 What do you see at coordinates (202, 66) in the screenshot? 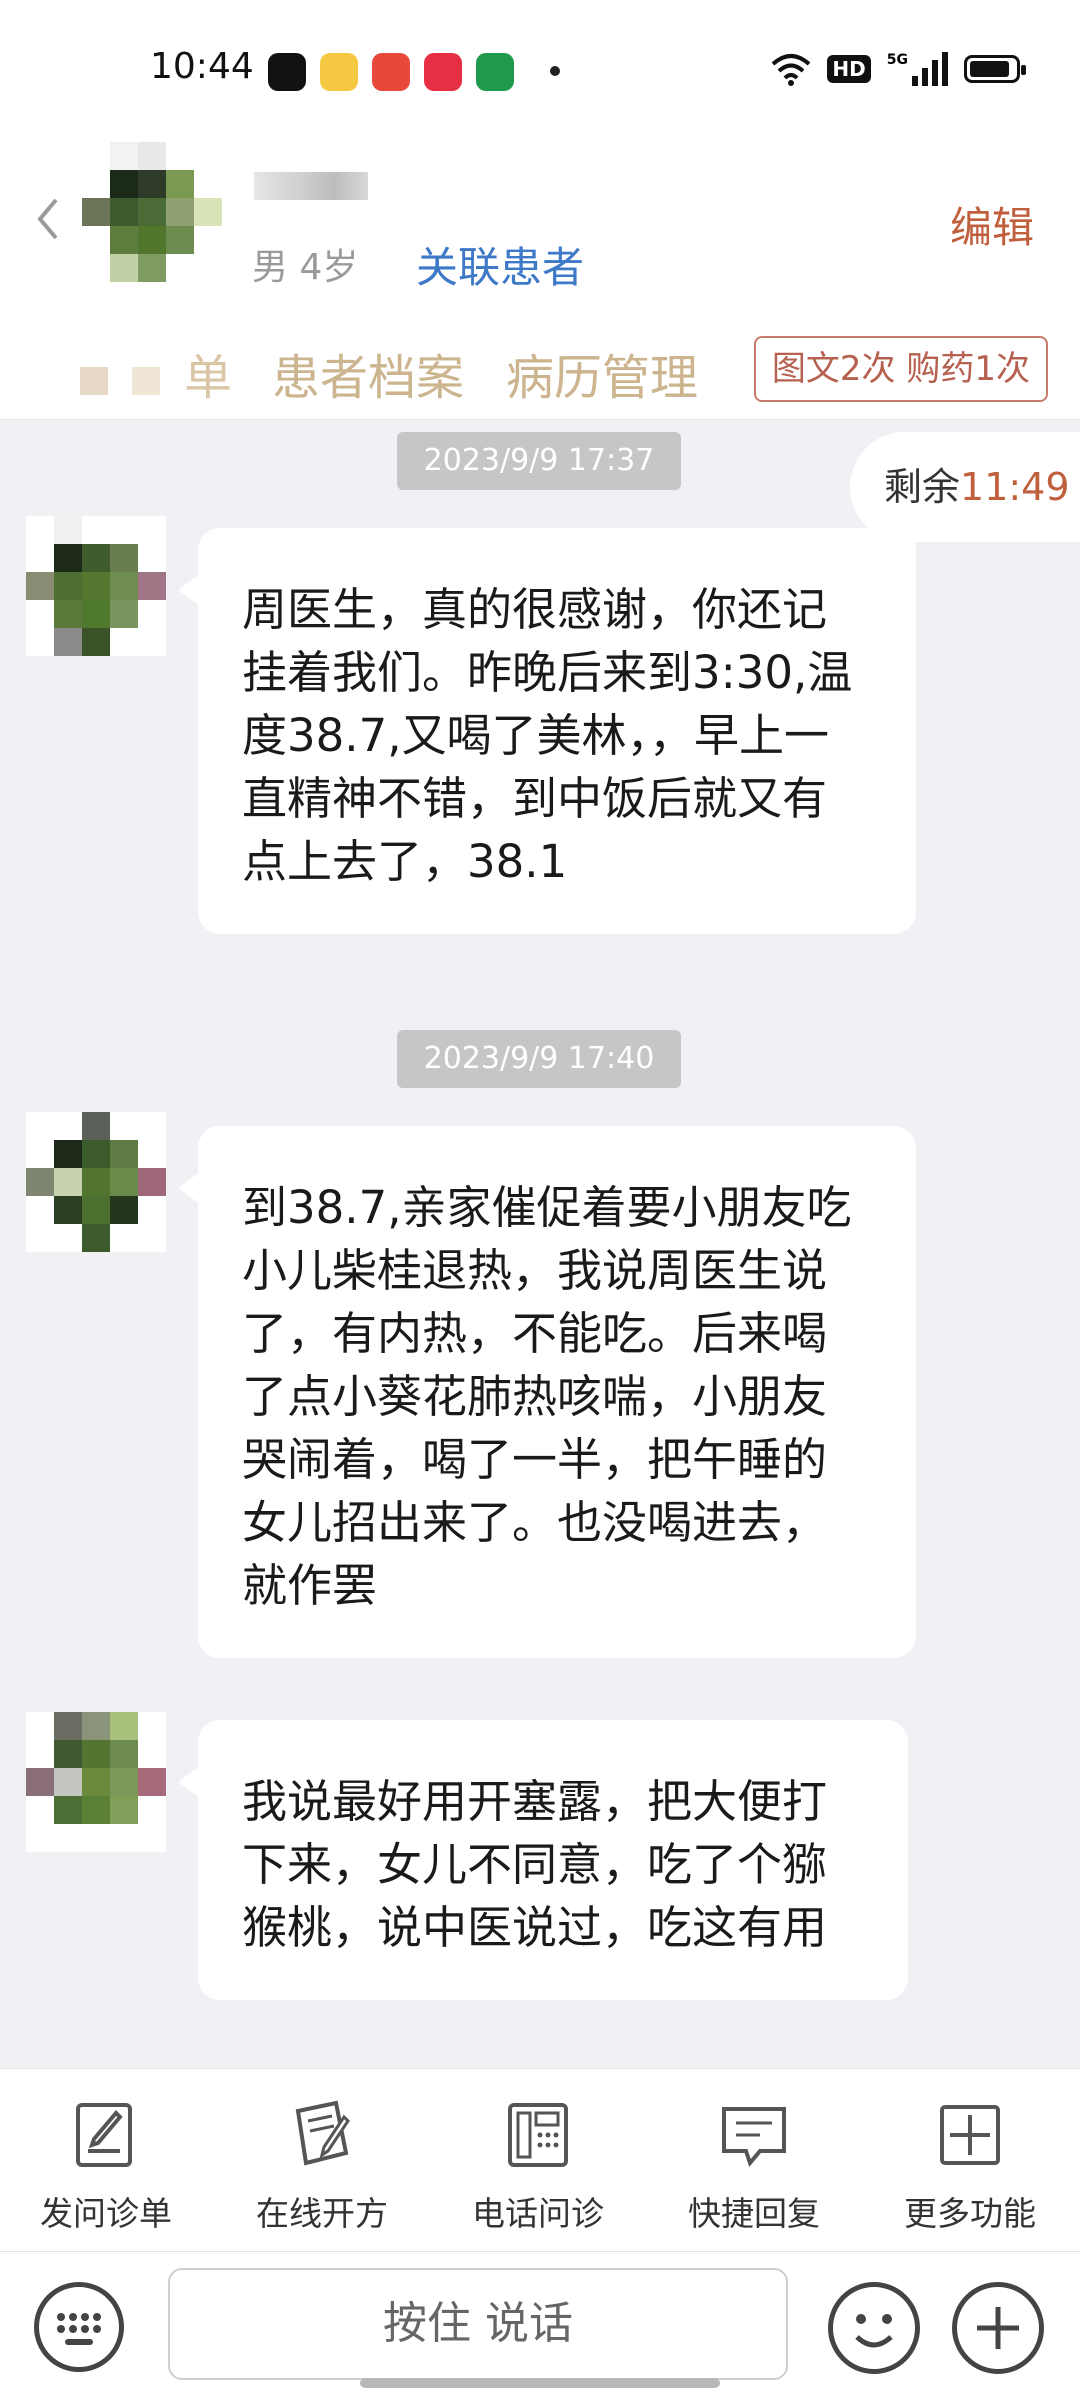
I see `status-time: 10:44` at bounding box center [202, 66].